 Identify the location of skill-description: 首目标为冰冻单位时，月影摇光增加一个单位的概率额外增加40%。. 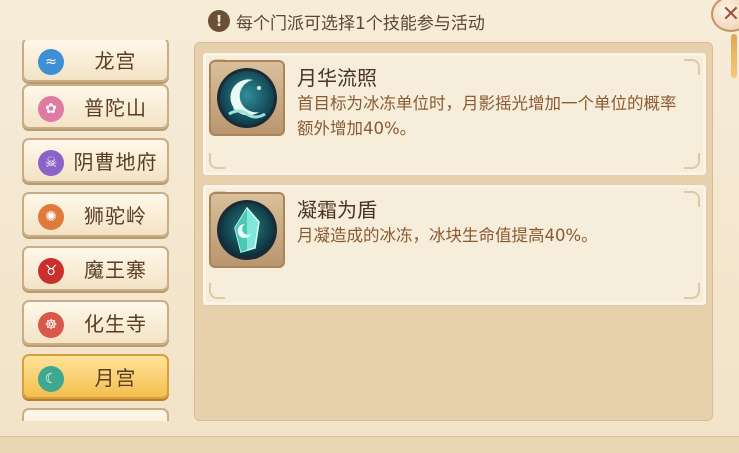
(487, 116).